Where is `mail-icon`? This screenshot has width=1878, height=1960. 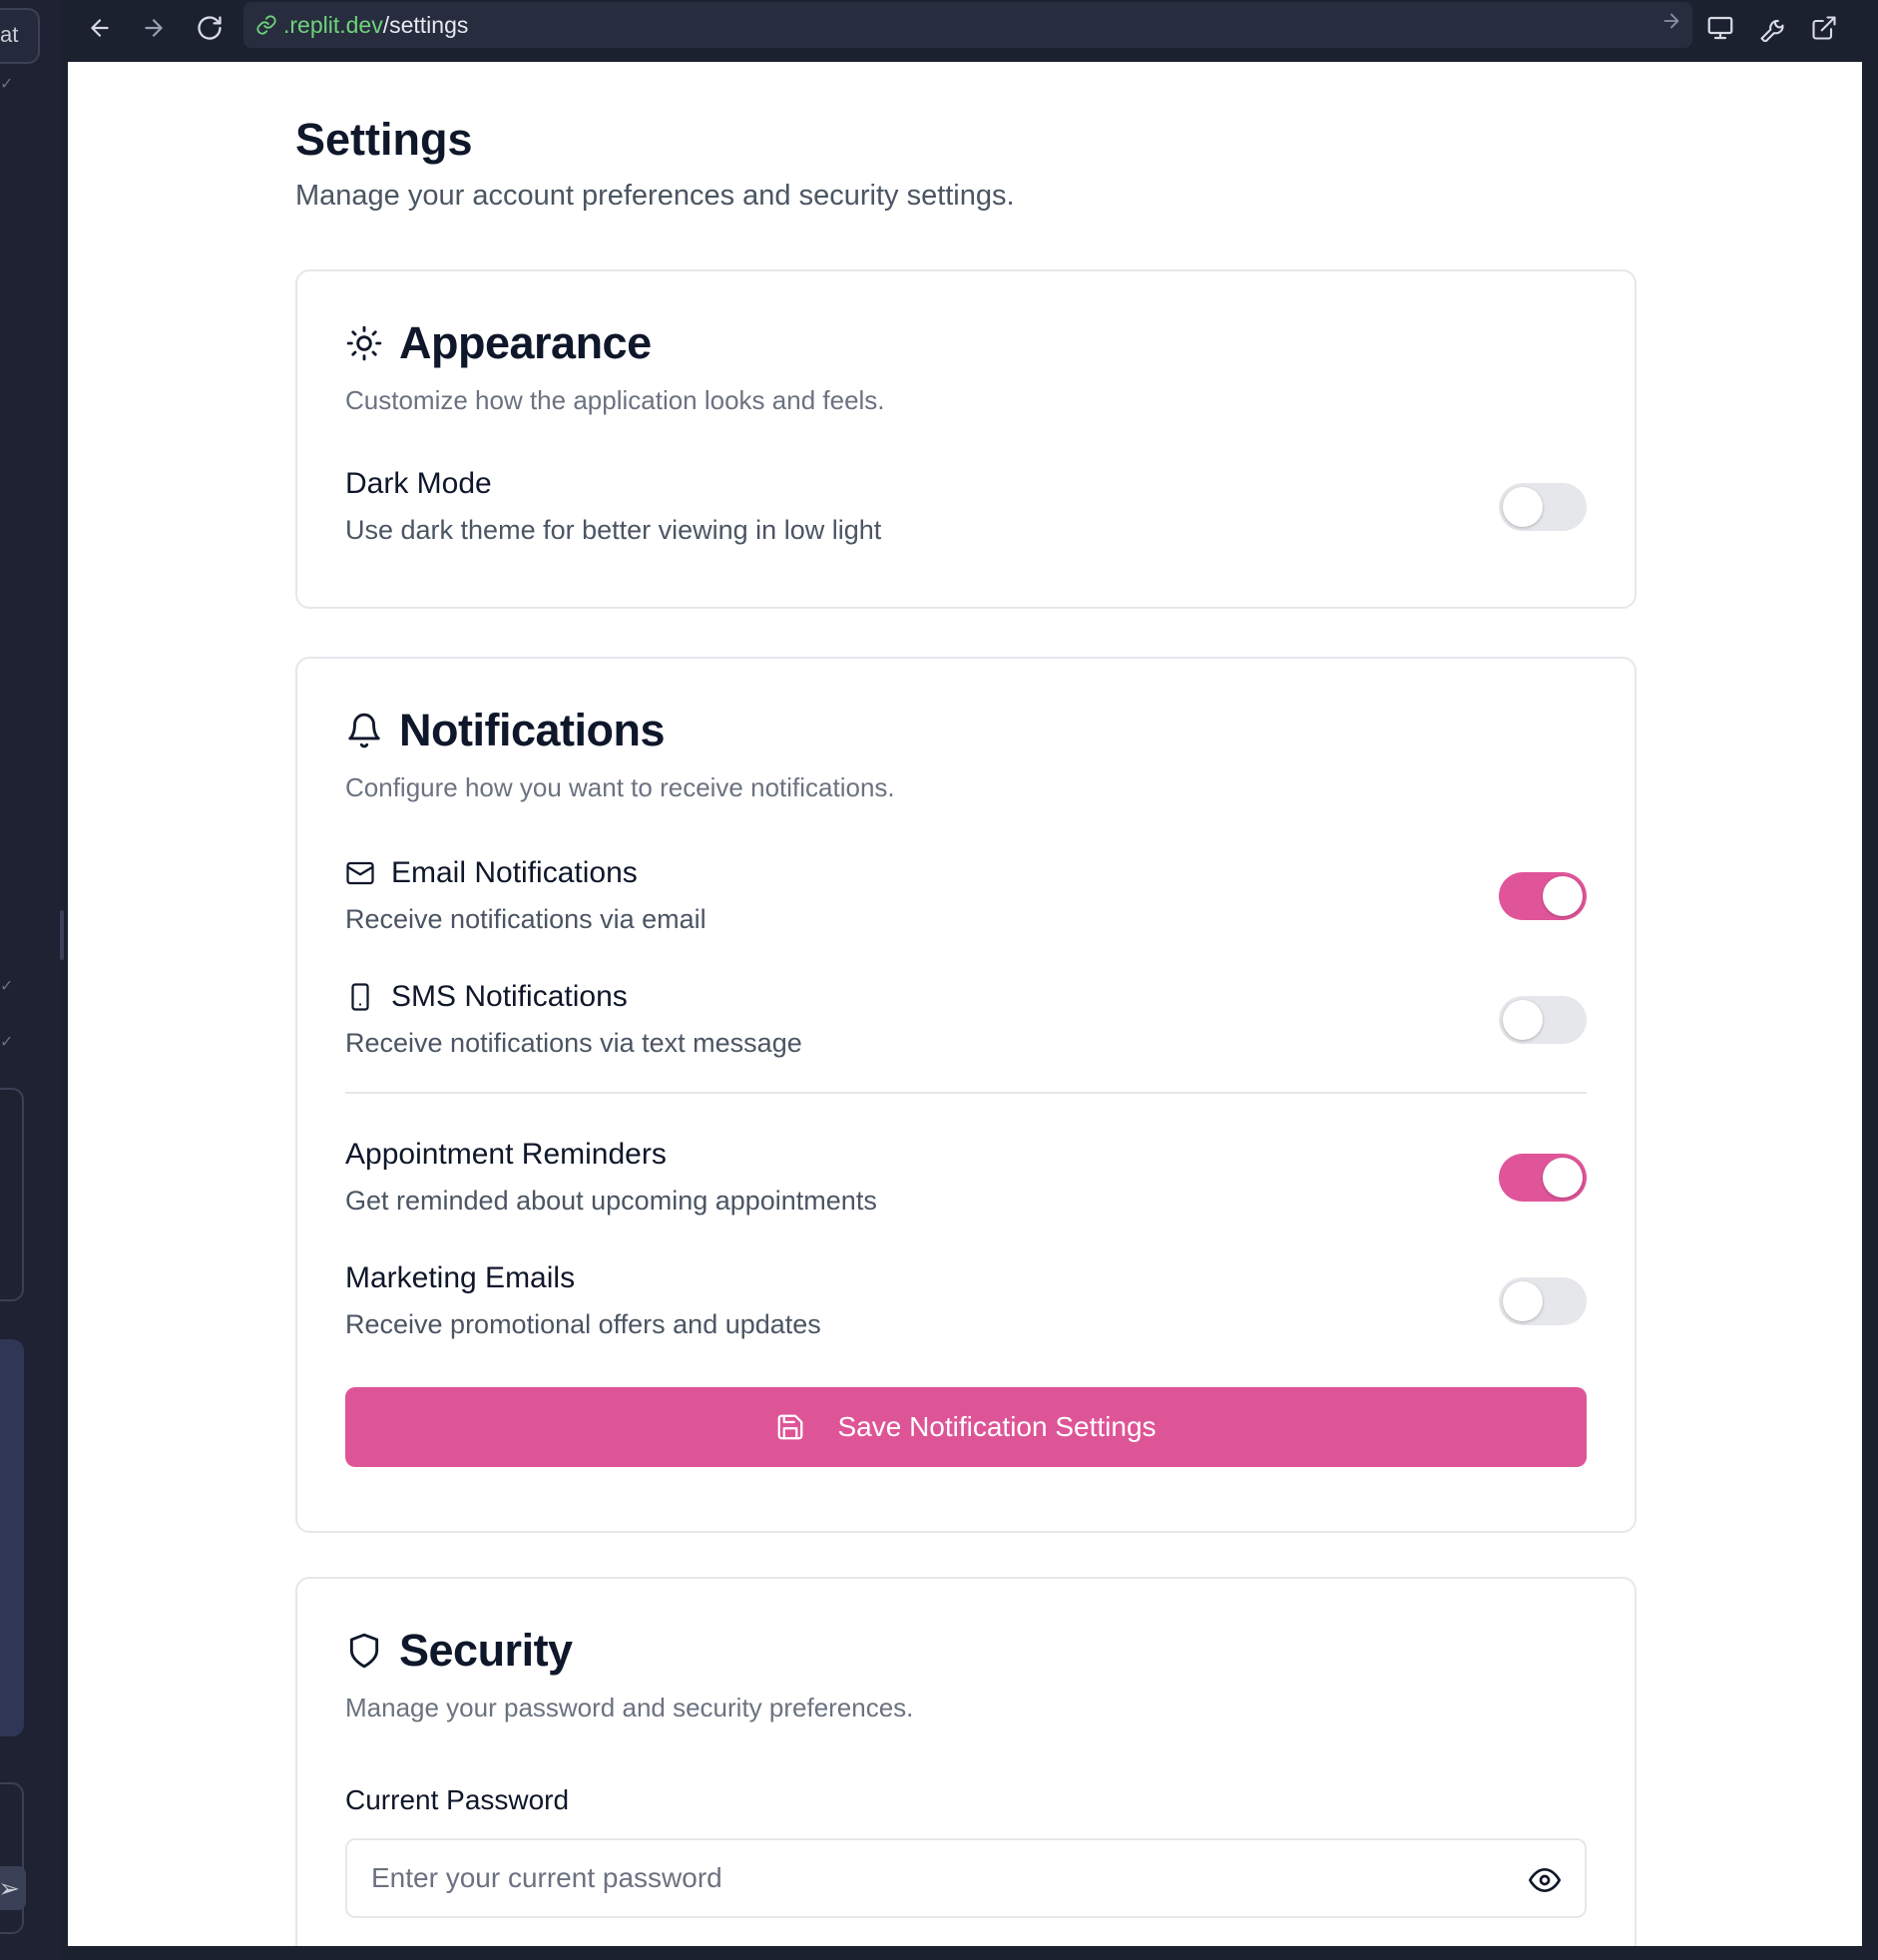 mail-icon is located at coordinates (360, 873).